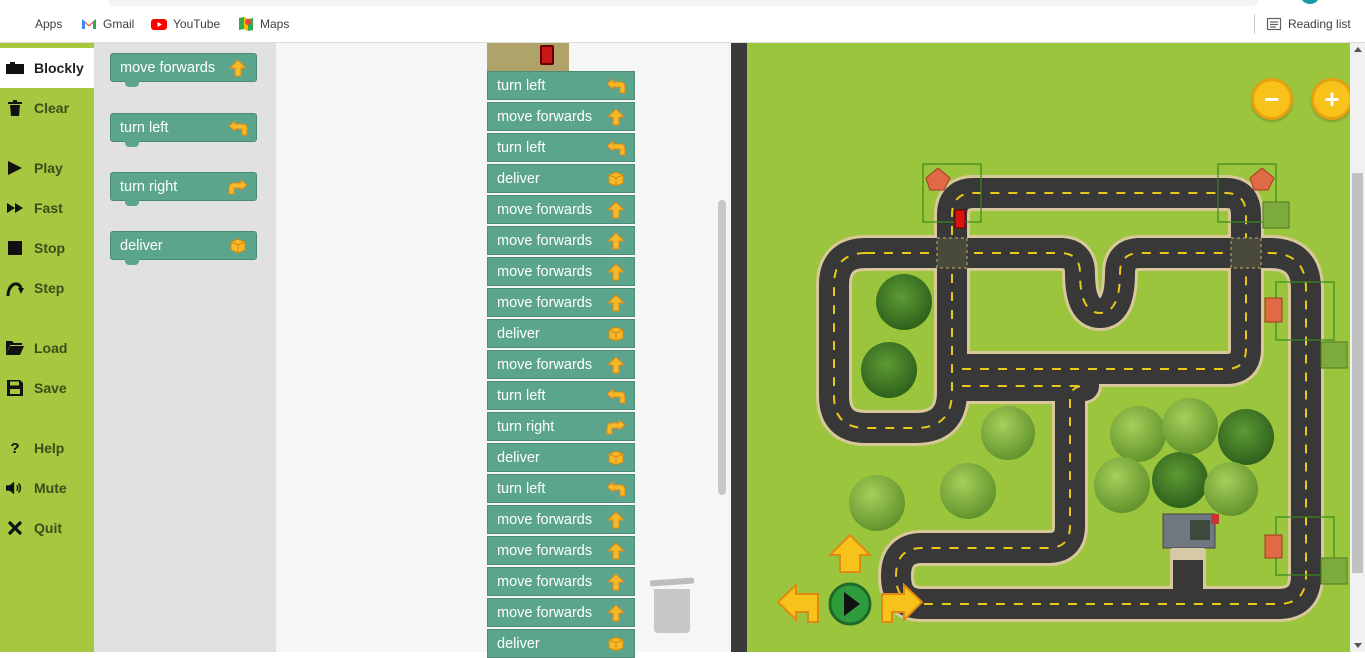 The image size is (1365, 658). I want to click on toolbar-load-button: Load, so click(47, 348).